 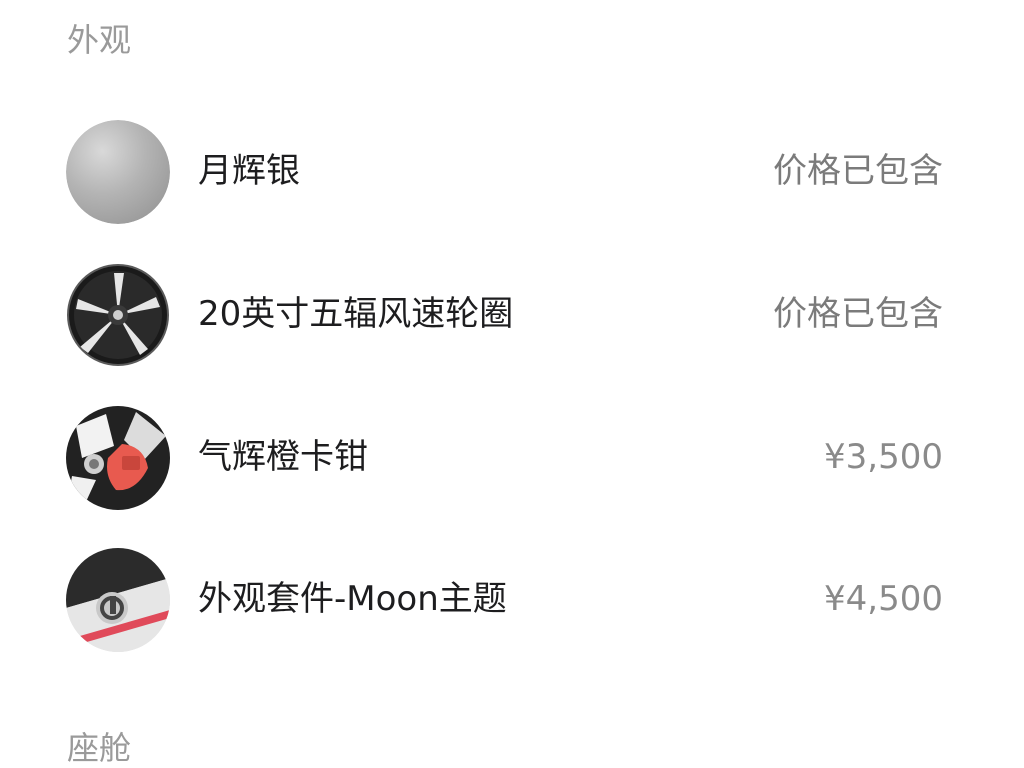 What do you see at coordinates (512, 173) in the screenshot?
I see `option-row-paint: 月辉银 价格已包含` at bounding box center [512, 173].